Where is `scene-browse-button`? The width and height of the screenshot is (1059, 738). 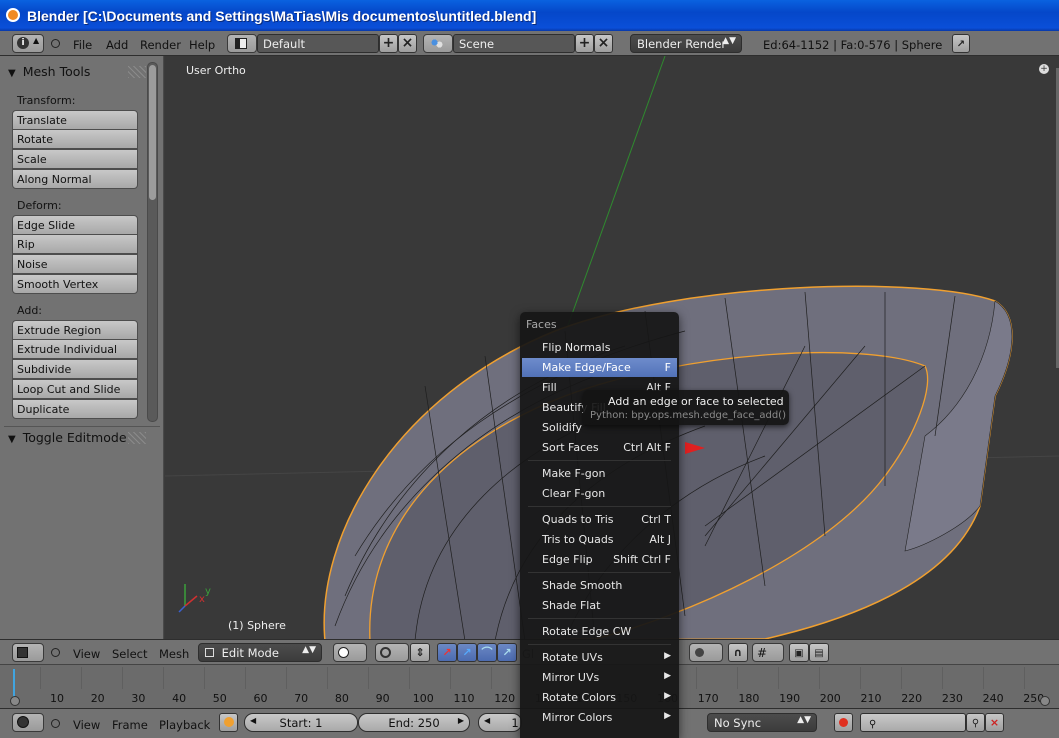
scene-browse-button is located at coordinates (438, 43).